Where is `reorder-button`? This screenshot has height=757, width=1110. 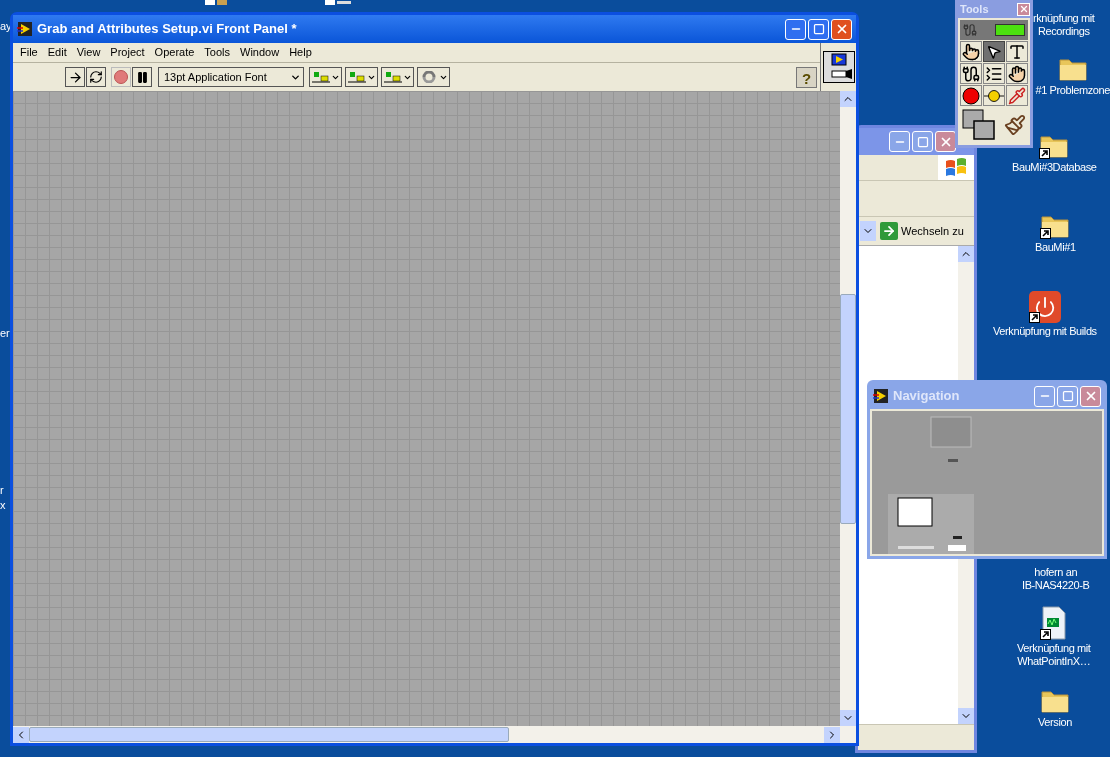
reorder-button is located at coordinates (433, 77).